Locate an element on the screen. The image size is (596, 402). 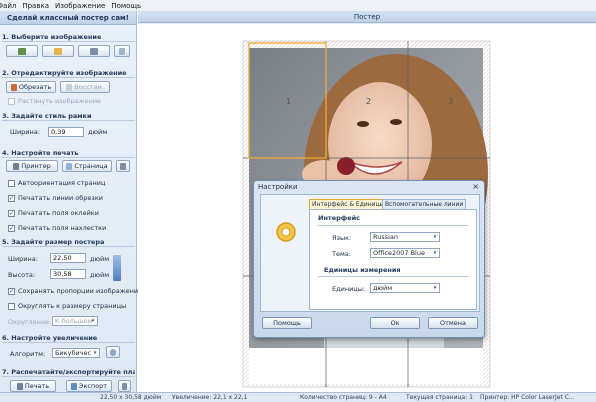
open-image-button is located at coordinates (22, 51).